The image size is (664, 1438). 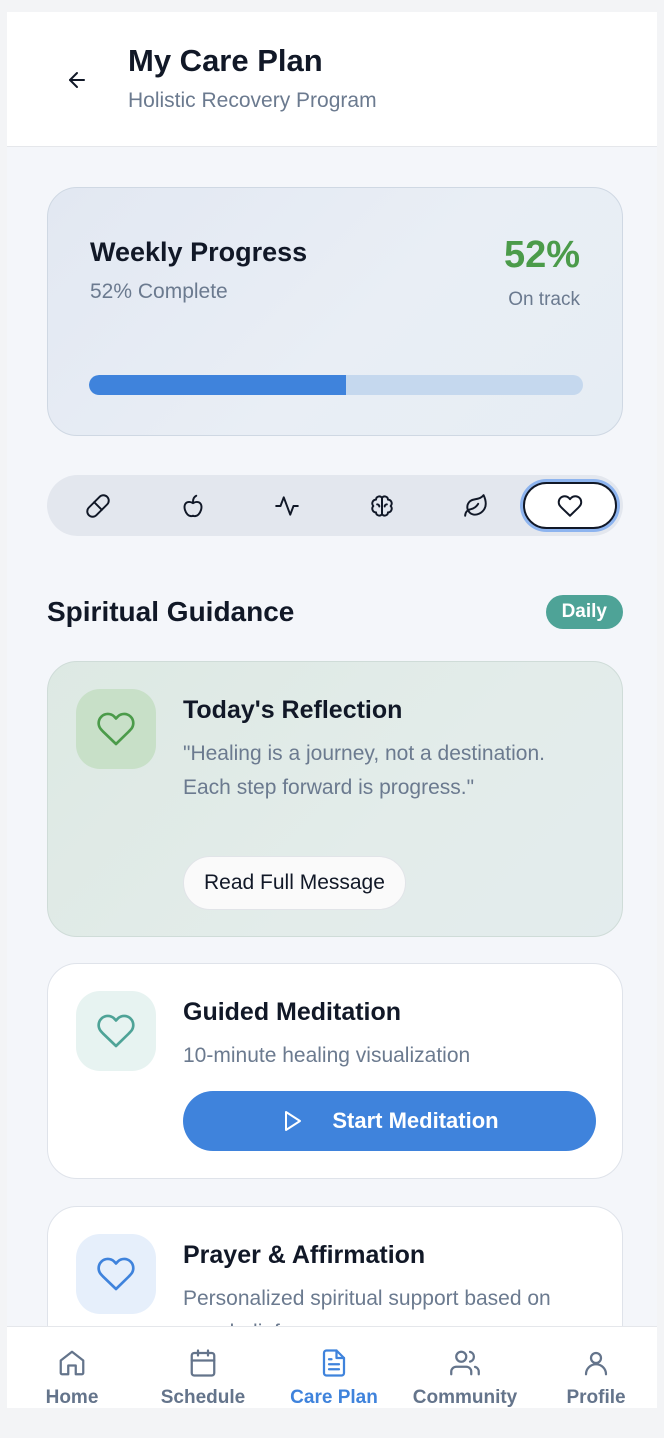 I want to click on brain-icon, so click(x=382, y=505).